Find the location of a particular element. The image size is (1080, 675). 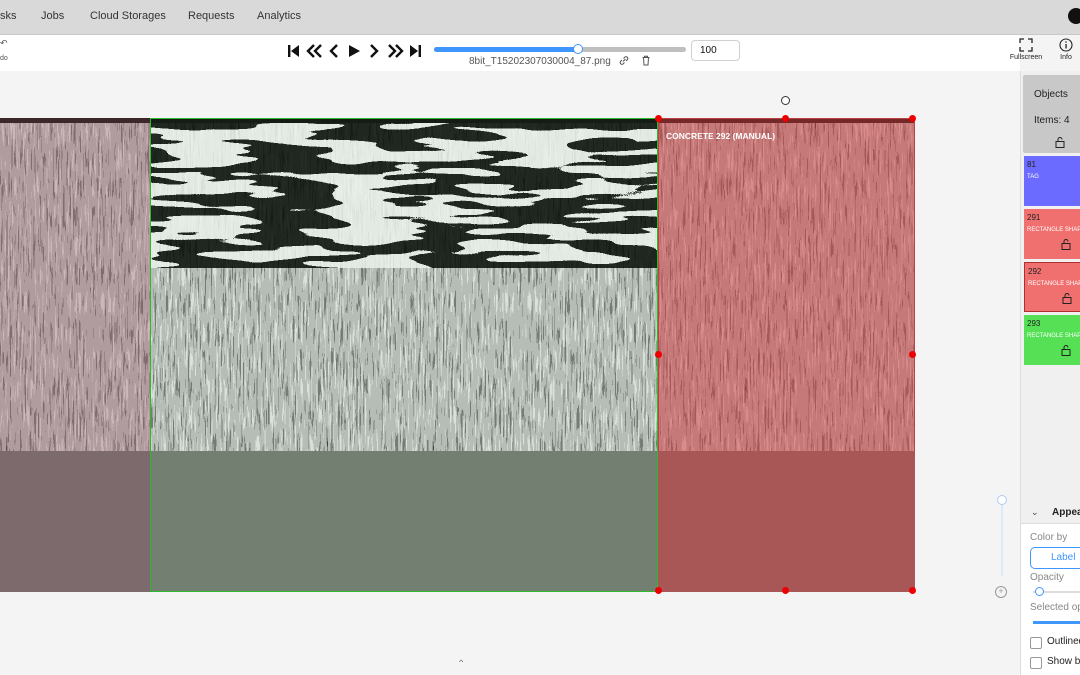

fullscreen-icon is located at coordinates (1026, 45).